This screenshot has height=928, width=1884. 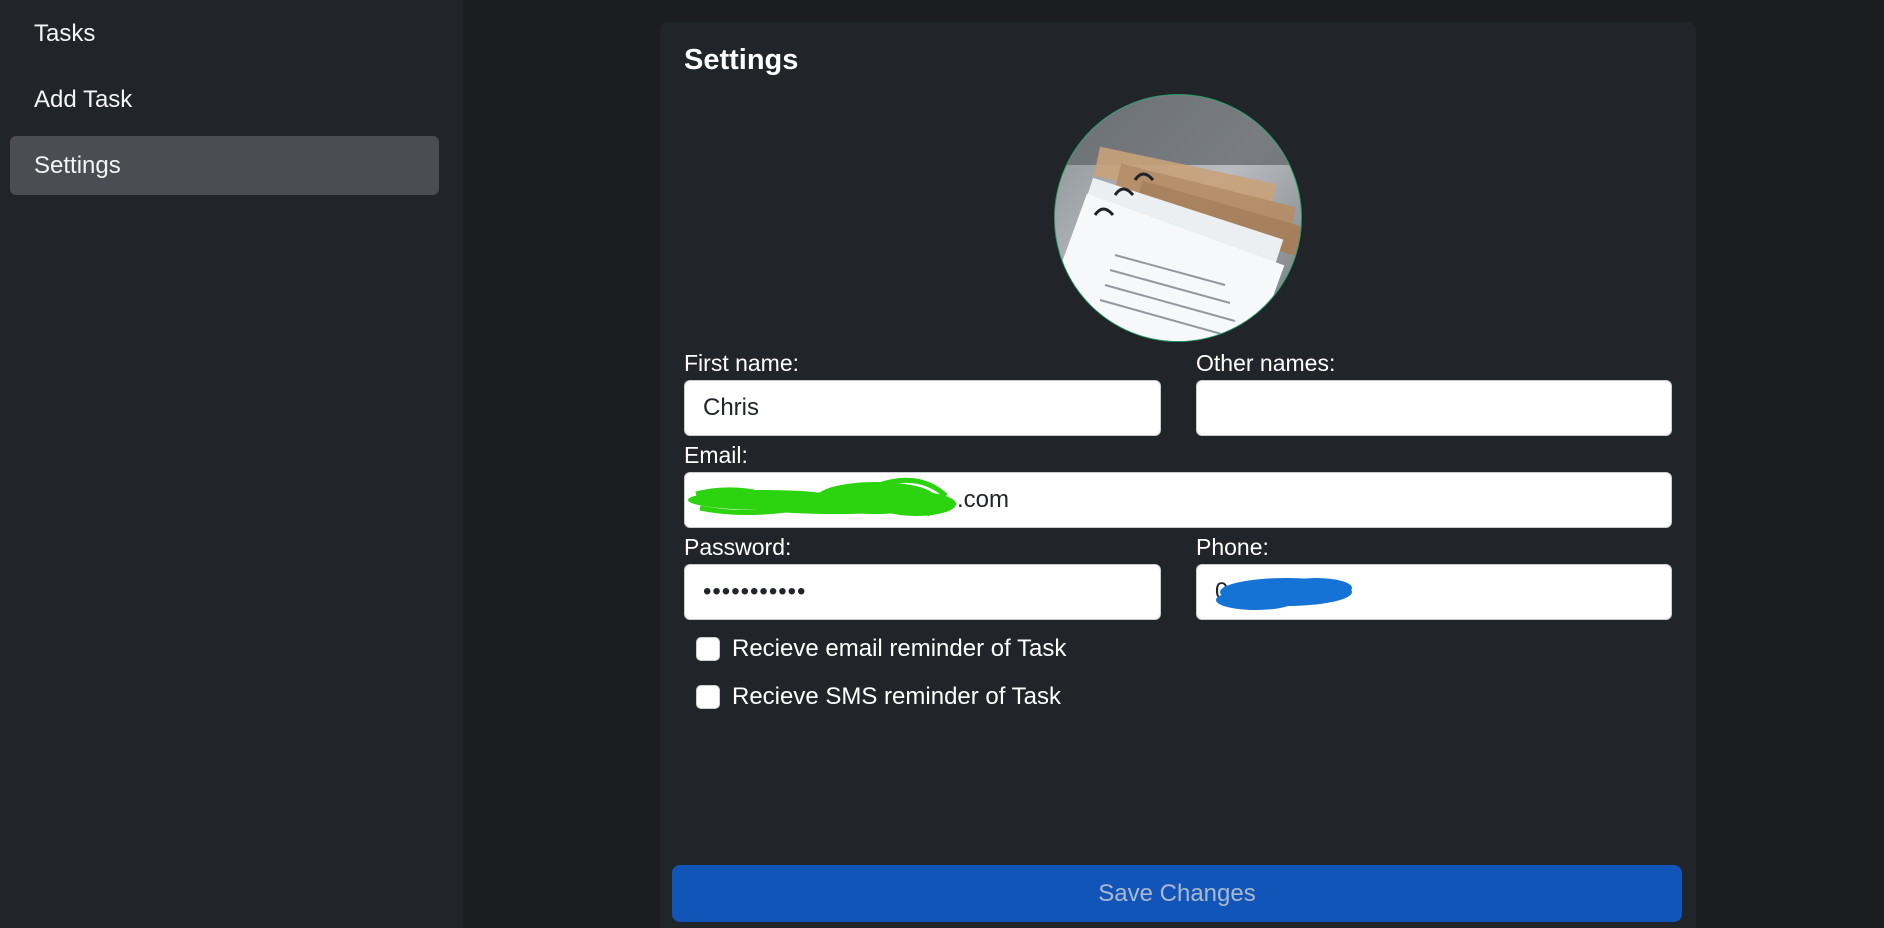 I want to click on first-name-label: First name:, so click(x=742, y=363).